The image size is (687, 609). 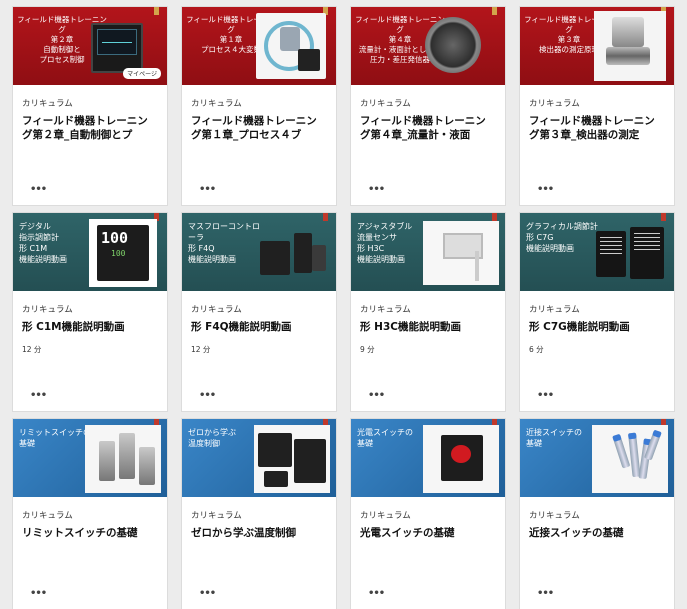 I want to click on course-card: ゼロから学ぶ 温度制御 カリキュラム ゼロから学ぶ温度制御 •••, so click(x=259, y=513).